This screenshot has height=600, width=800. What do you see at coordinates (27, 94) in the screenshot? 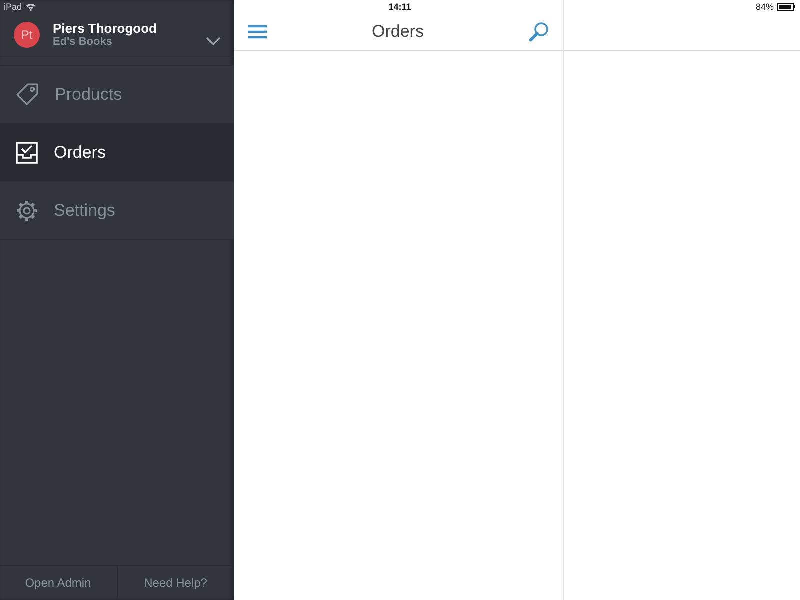
I see `tag-icon` at bounding box center [27, 94].